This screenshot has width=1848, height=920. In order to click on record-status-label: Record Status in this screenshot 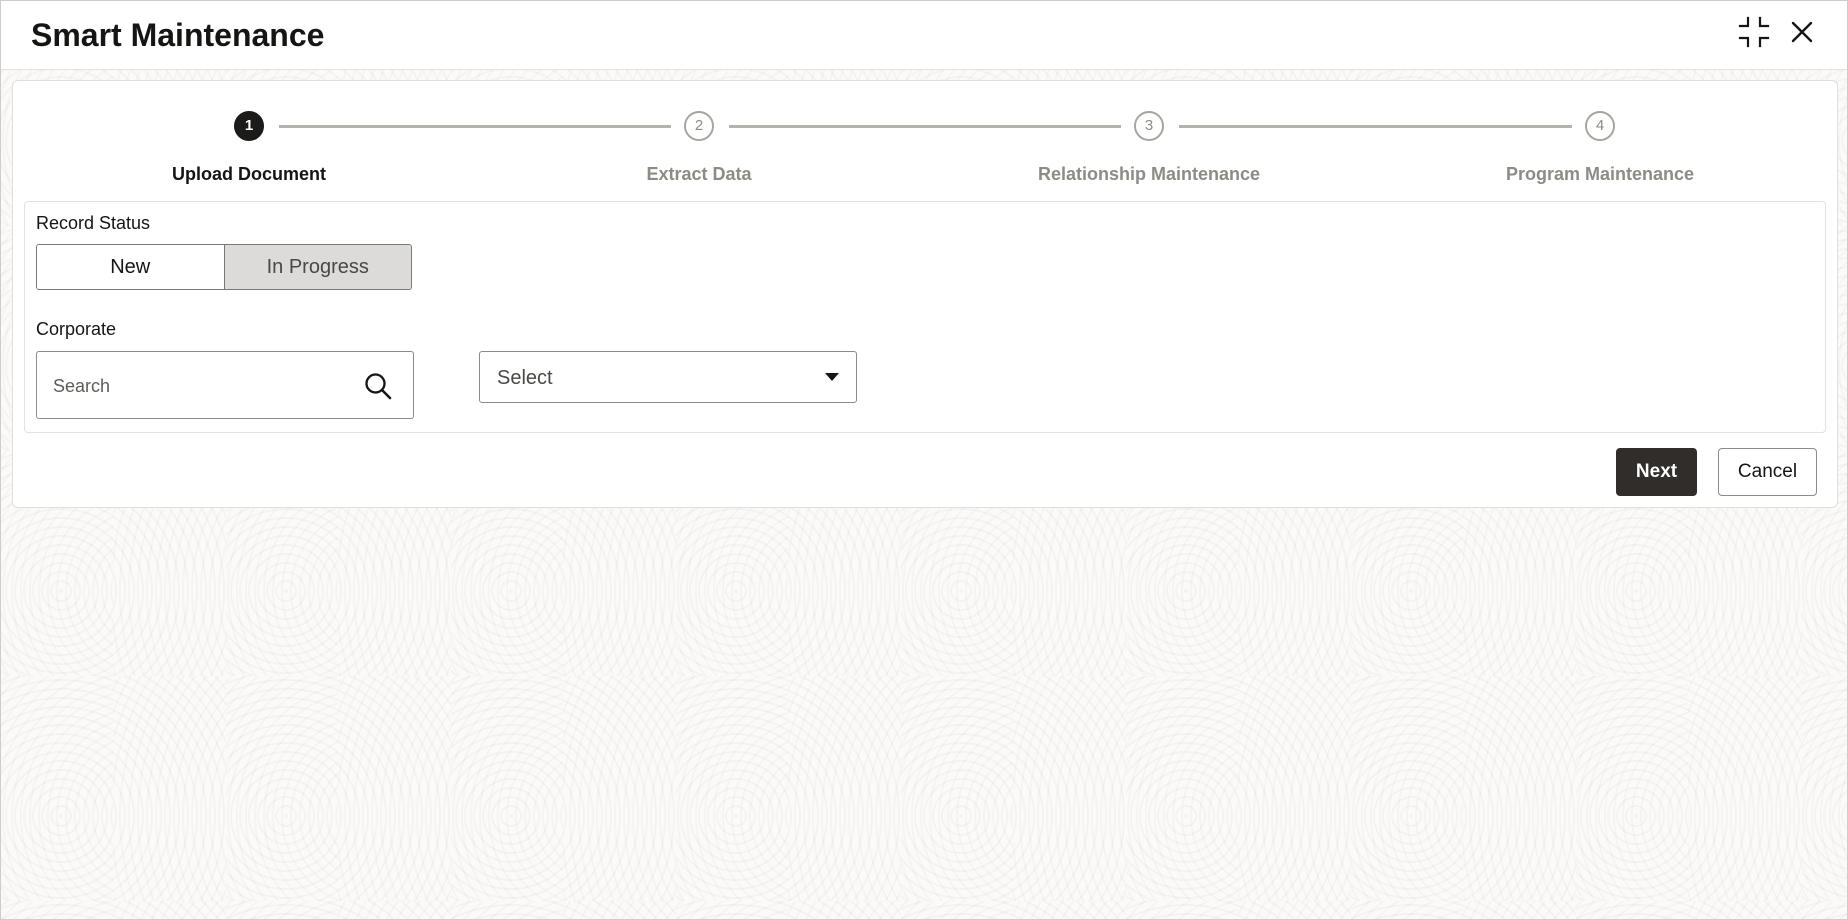, I will do `click(93, 223)`.